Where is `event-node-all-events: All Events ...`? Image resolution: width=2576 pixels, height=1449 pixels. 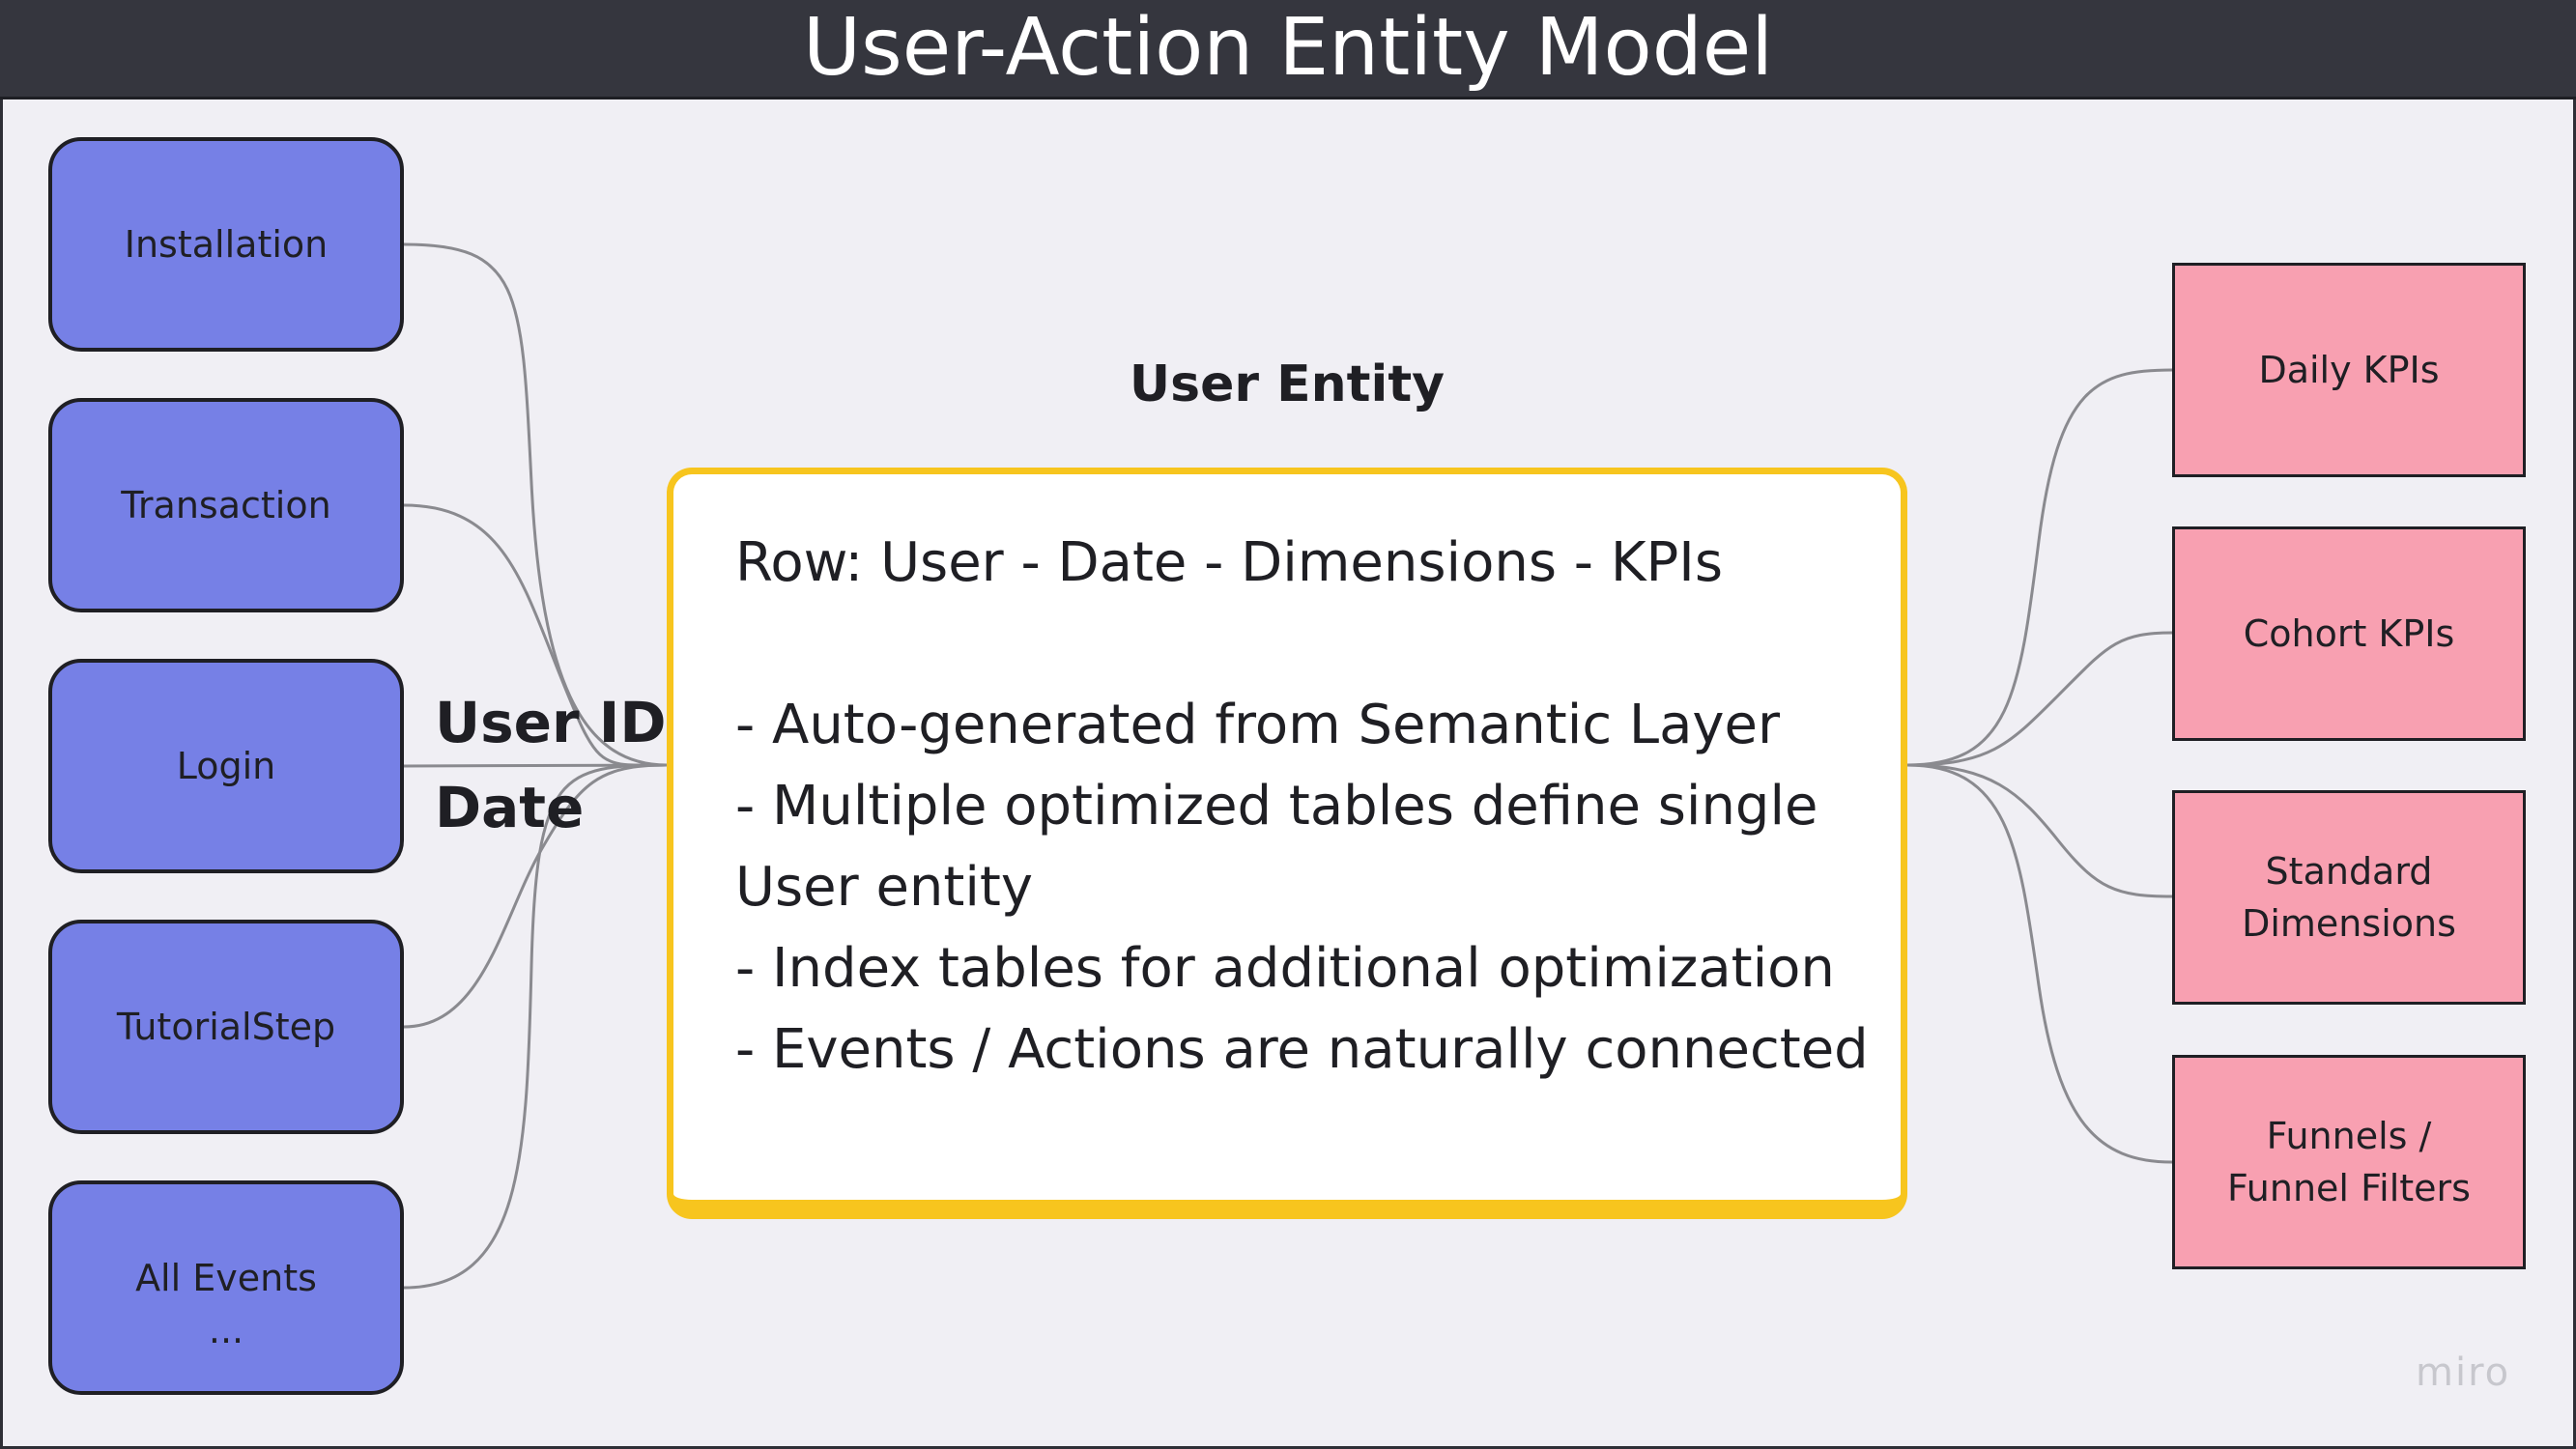 event-node-all-events: All Events ... is located at coordinates (226, 1287).